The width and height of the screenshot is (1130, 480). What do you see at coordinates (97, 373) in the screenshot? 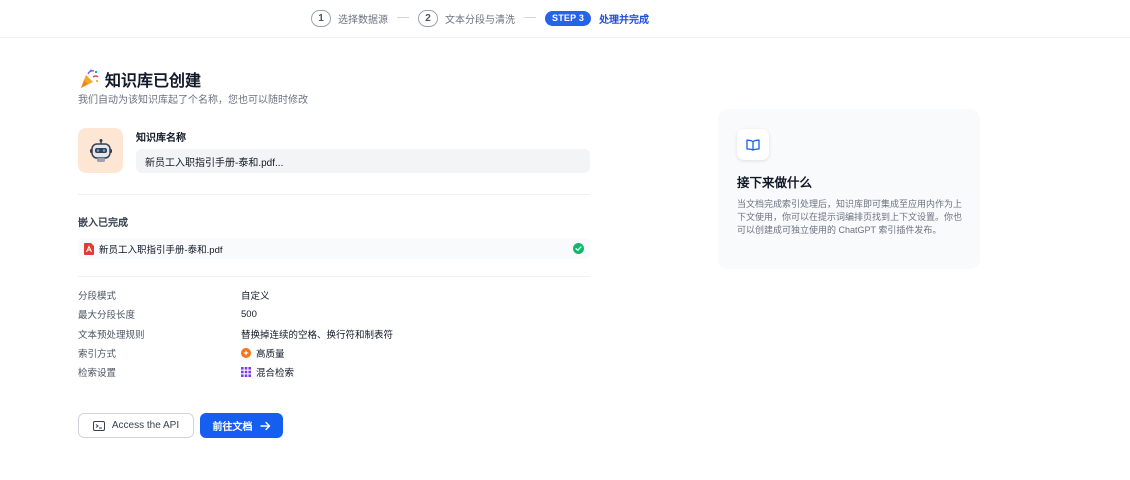
I see `setting-key: 检索设置` at bounding box center [97, 373].